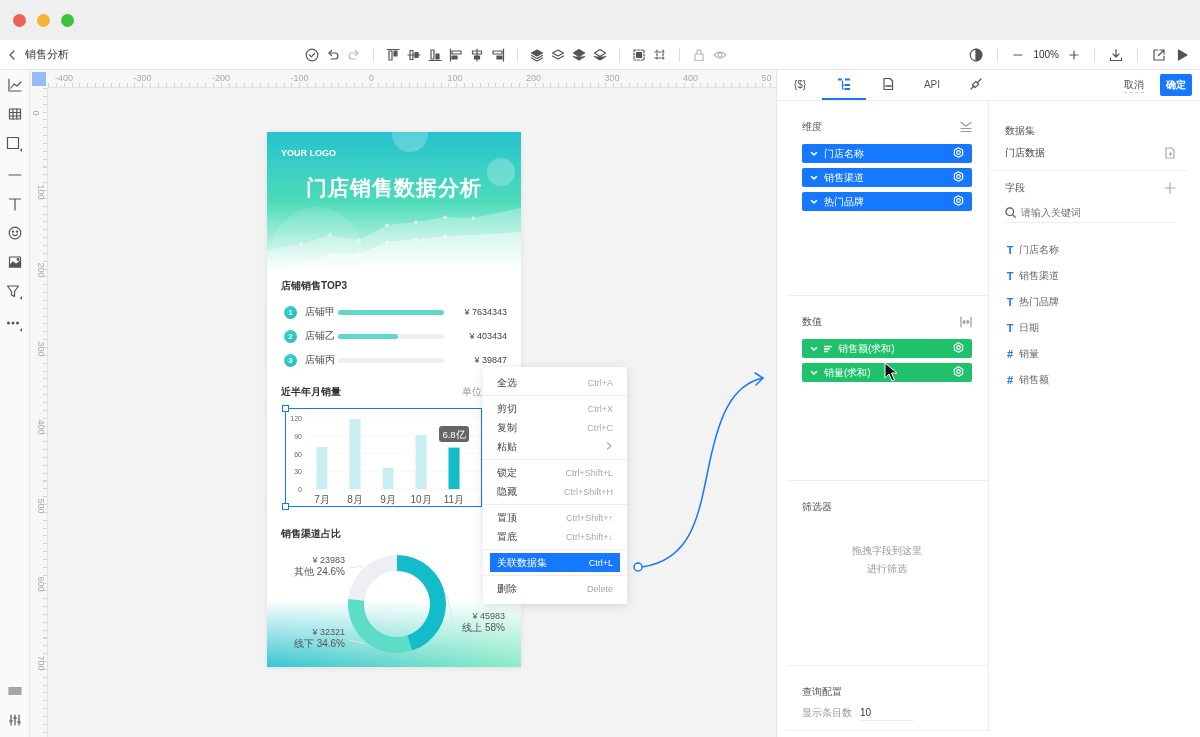 The height and width of the screenshot is (737, 1200). What do you see at coordinates (966, 127) in the screenshot?
I see `collapse-icon` at bounding box center [966, 127].